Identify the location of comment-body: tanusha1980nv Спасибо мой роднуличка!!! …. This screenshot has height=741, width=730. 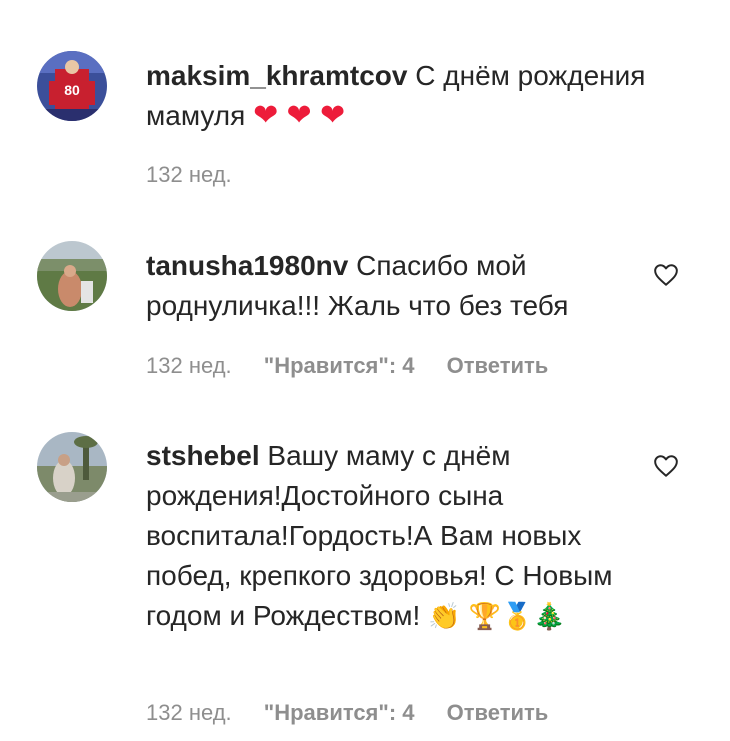
(396, 286).